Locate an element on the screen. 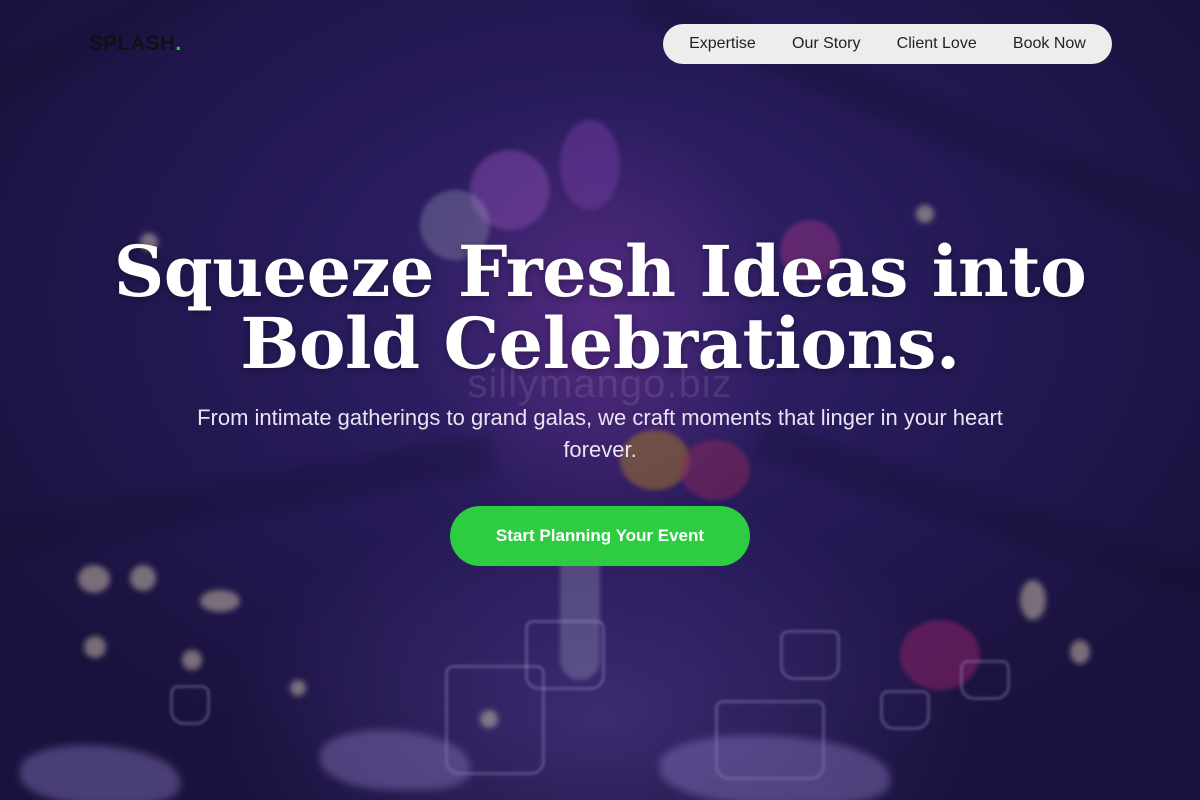  nav-link-book-now: Book Now is located at coordinates (1049, 44).